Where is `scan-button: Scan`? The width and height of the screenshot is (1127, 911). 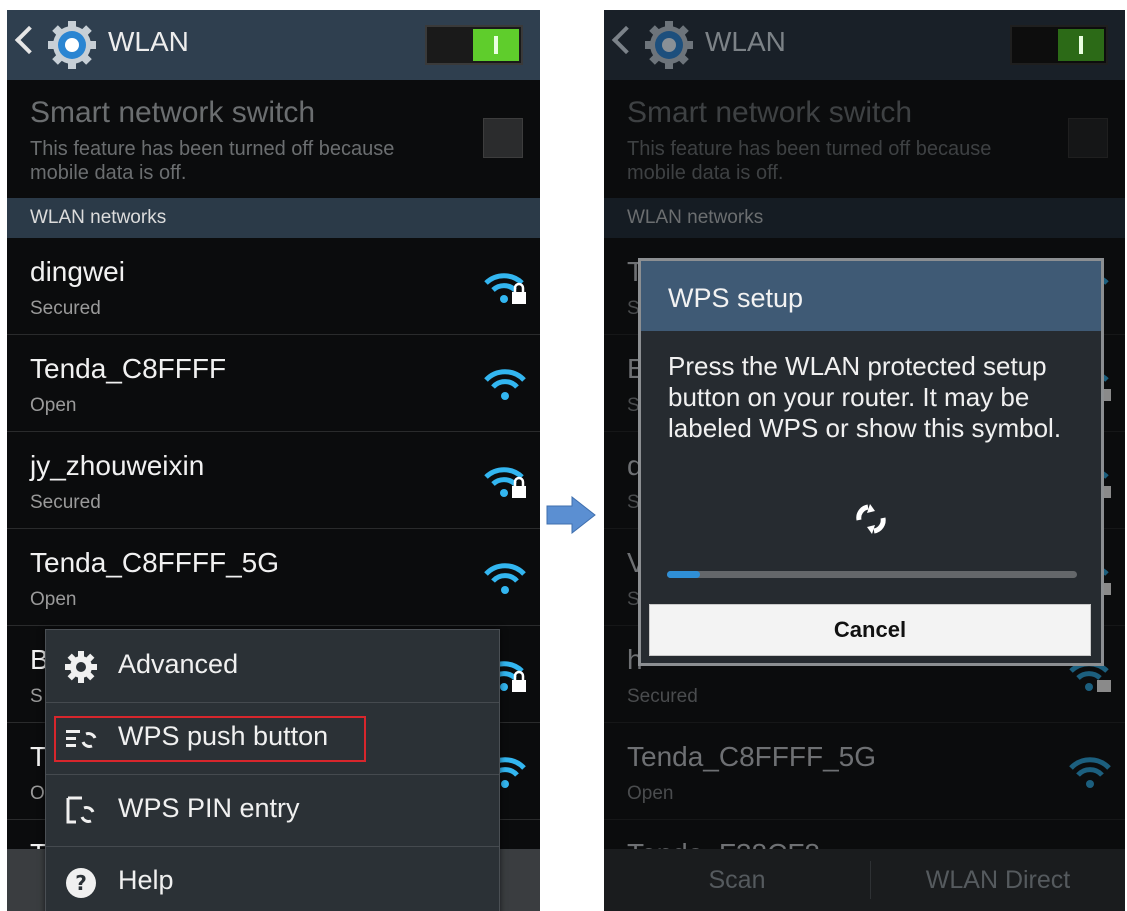 scan-button: Scan is located at coordinates (737, 880).